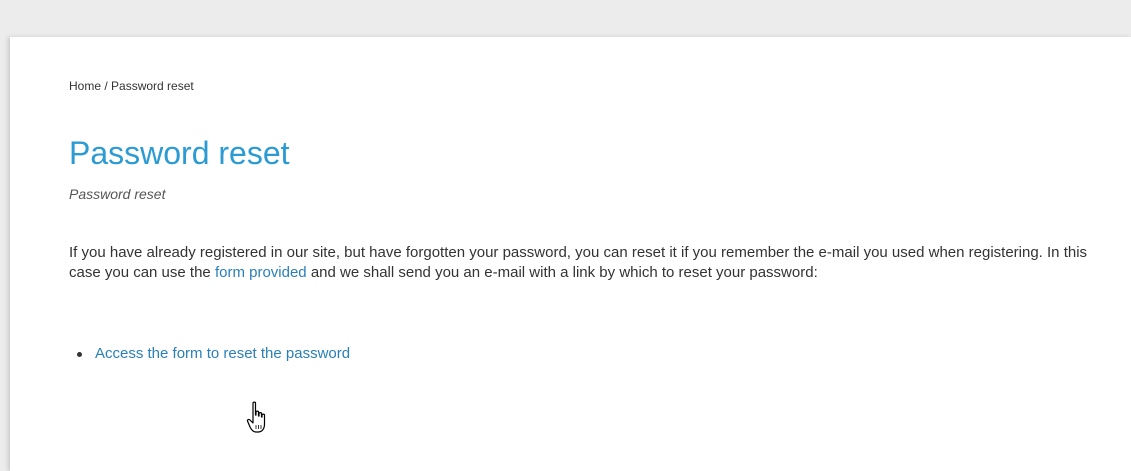 The height and width of the screenshot is (471, 1131). What do you see at coordinates (565, 6) in the screenshot?
I see `top-bar` at bounding box center [565, 6].